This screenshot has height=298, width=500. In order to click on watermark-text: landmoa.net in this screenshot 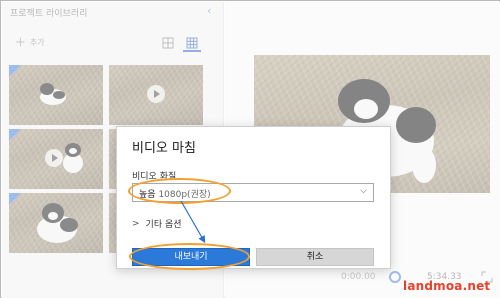, I will do `click(447, 286)`.